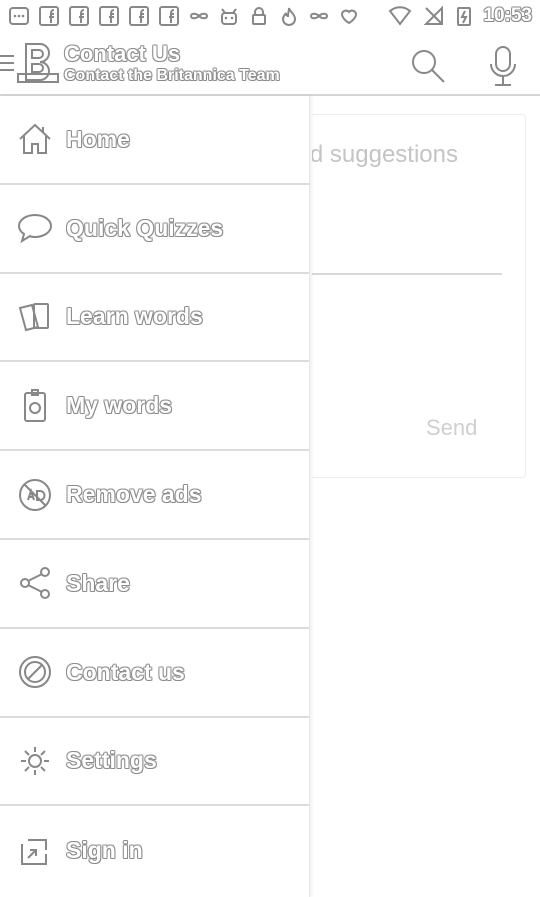 The width and height of the screenshot is (540, 897). Describe the element at coordinates (400, 16) in the screenshot. I see `wifi-icon` at that location.